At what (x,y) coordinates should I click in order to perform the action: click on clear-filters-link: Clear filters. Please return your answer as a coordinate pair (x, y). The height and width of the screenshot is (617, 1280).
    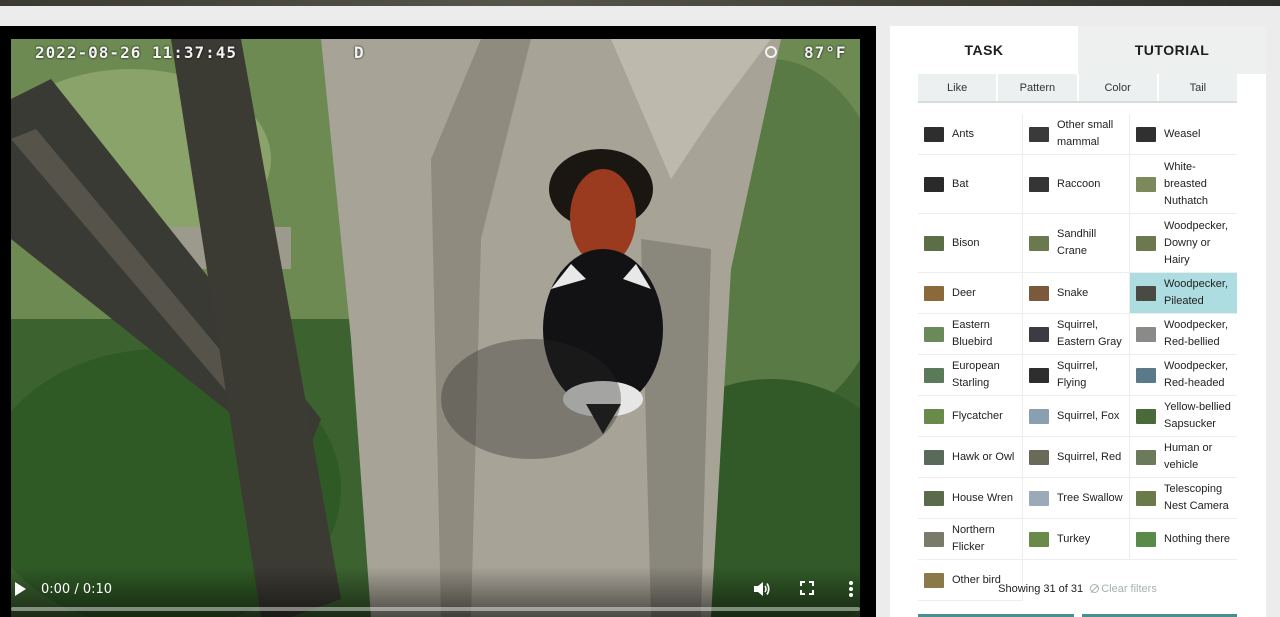
    Looking at the image, I should click on (1123, 589).